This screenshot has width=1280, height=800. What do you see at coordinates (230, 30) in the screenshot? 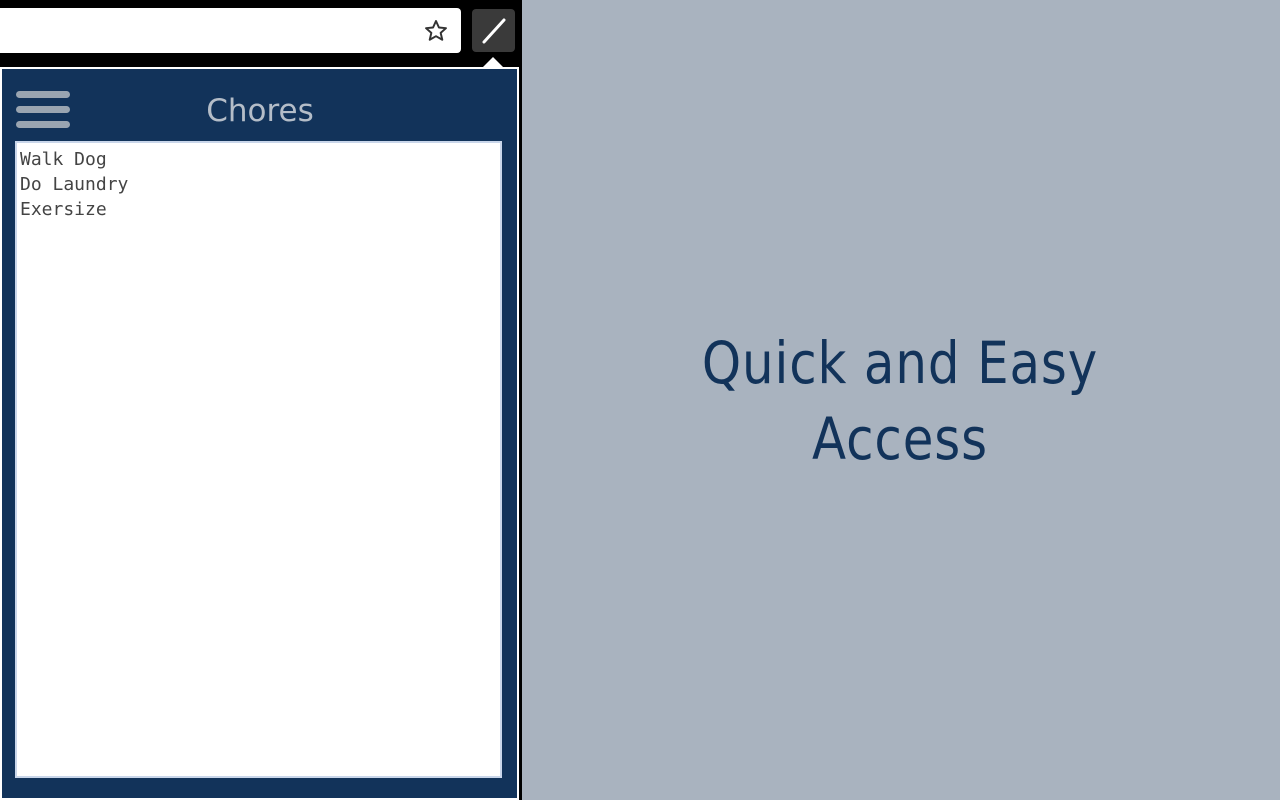
I see `address-bar` at bounding box center [230, 30].